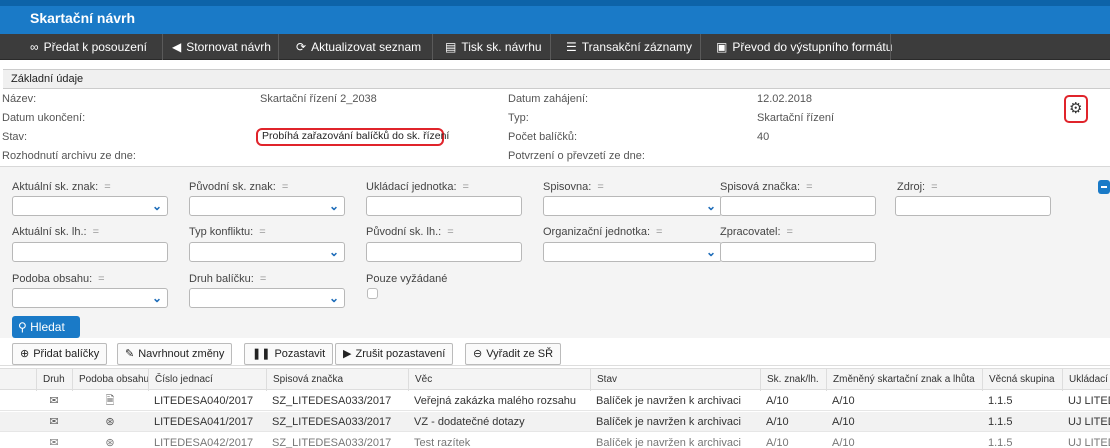 The height and width of the screenshot is (448, 1110). I want to click on pridat-balicky-button: ⊕ Přidat balíčky, so click(60, 354).